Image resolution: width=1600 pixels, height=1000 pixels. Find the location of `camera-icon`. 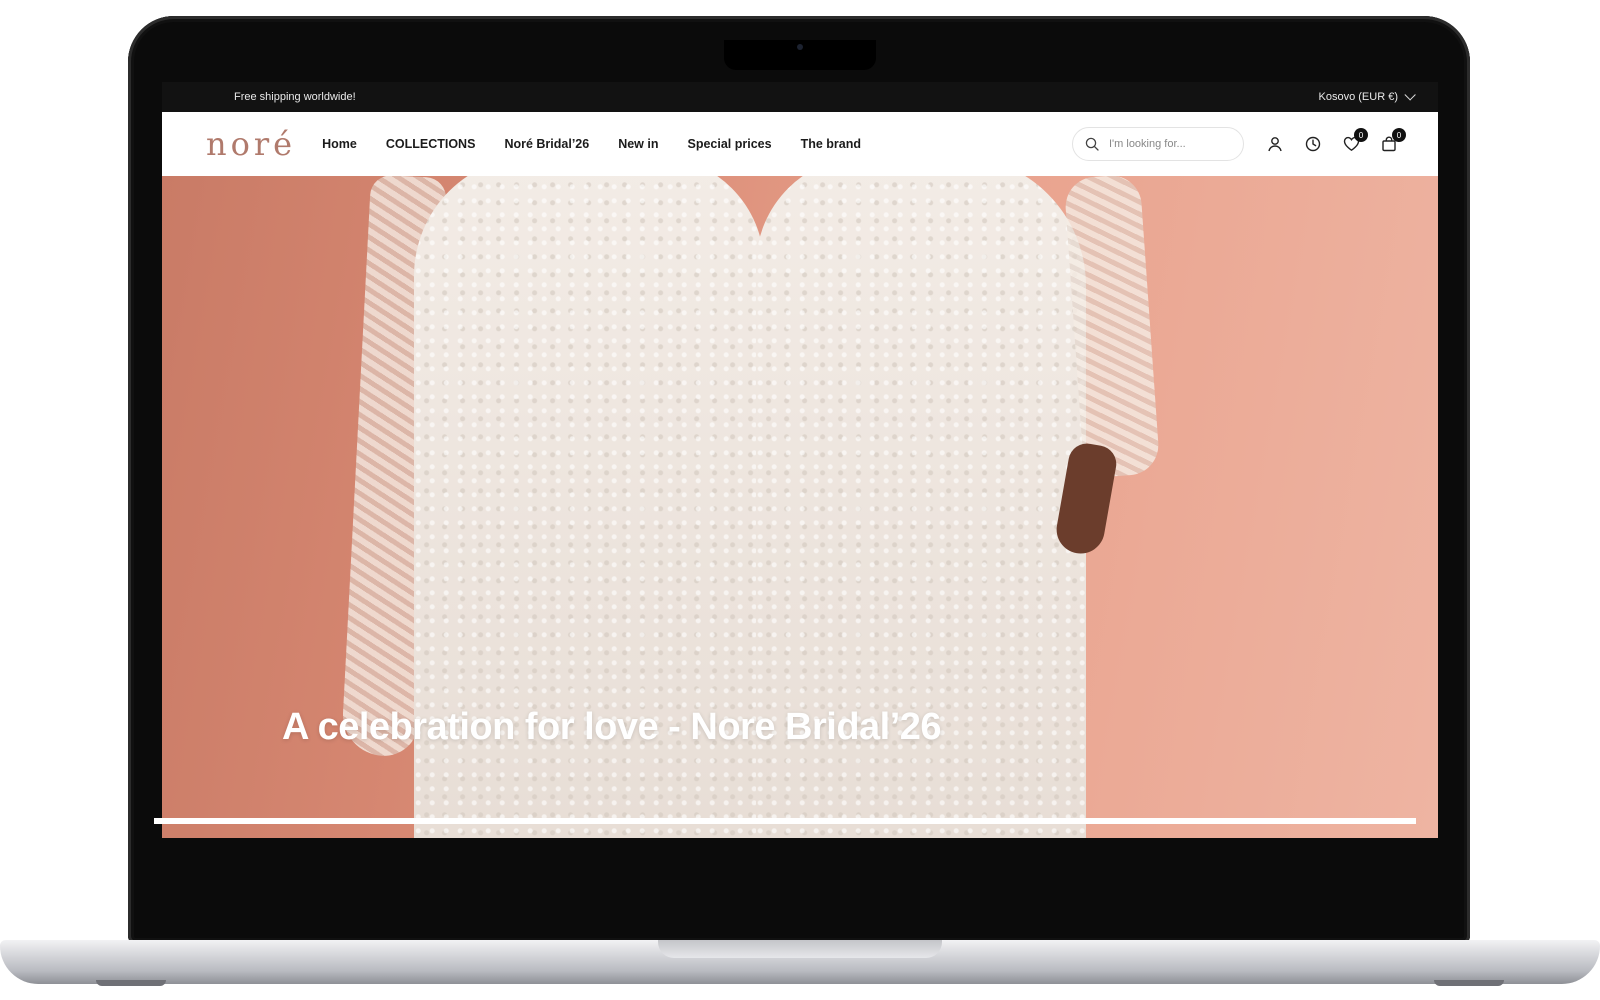

camera-icon is located at coordinates (800, 47).